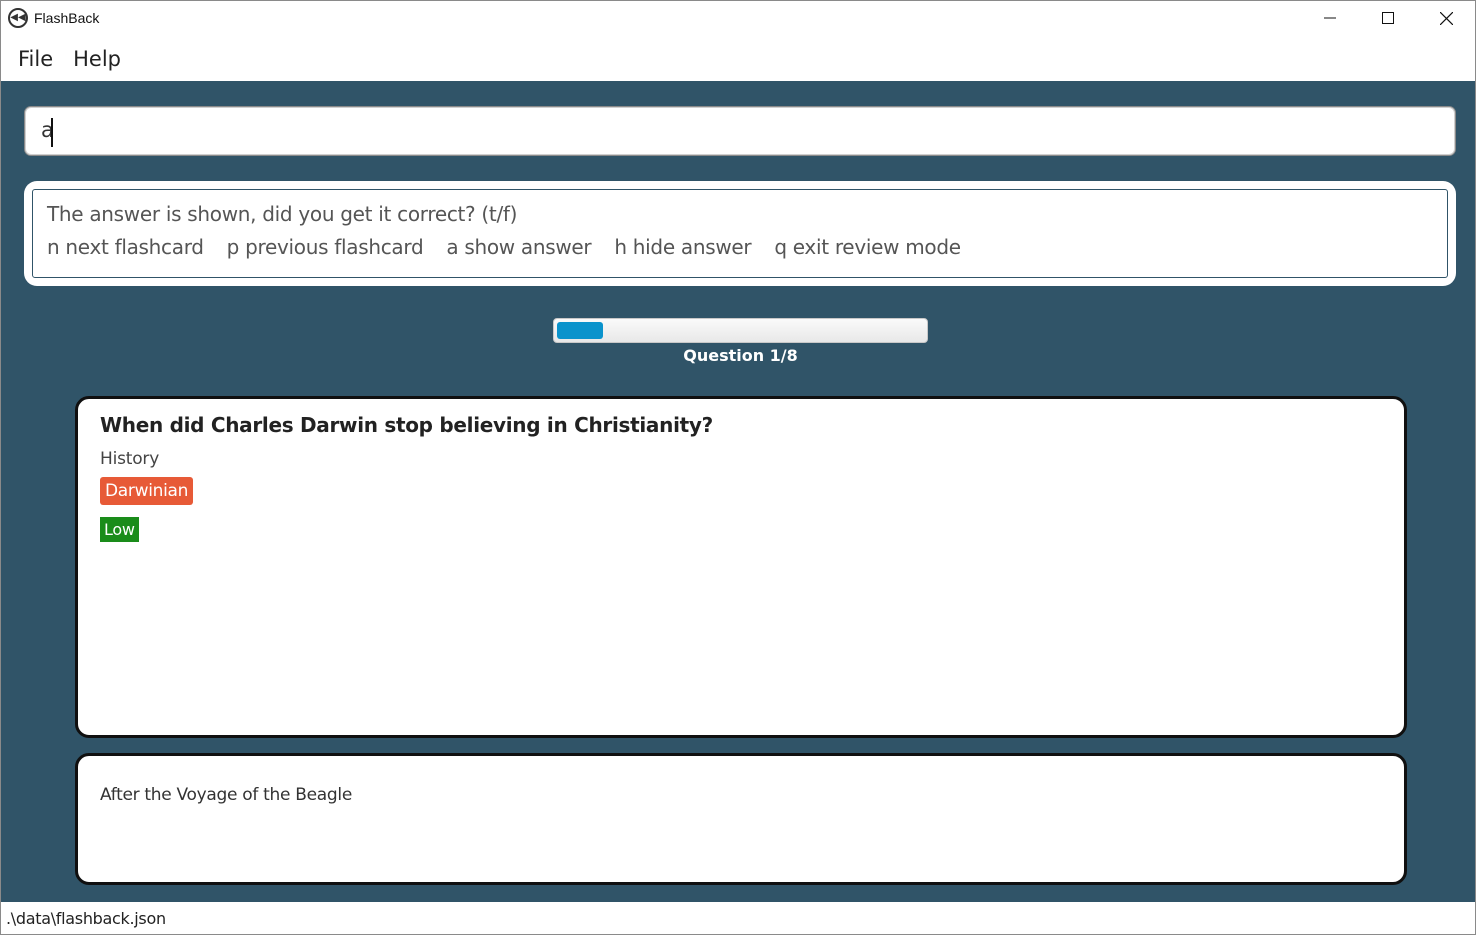 The width and height of the screenshot is (1476, 935). I want to click on progress-label: Question 1/8, so click(740, 355).